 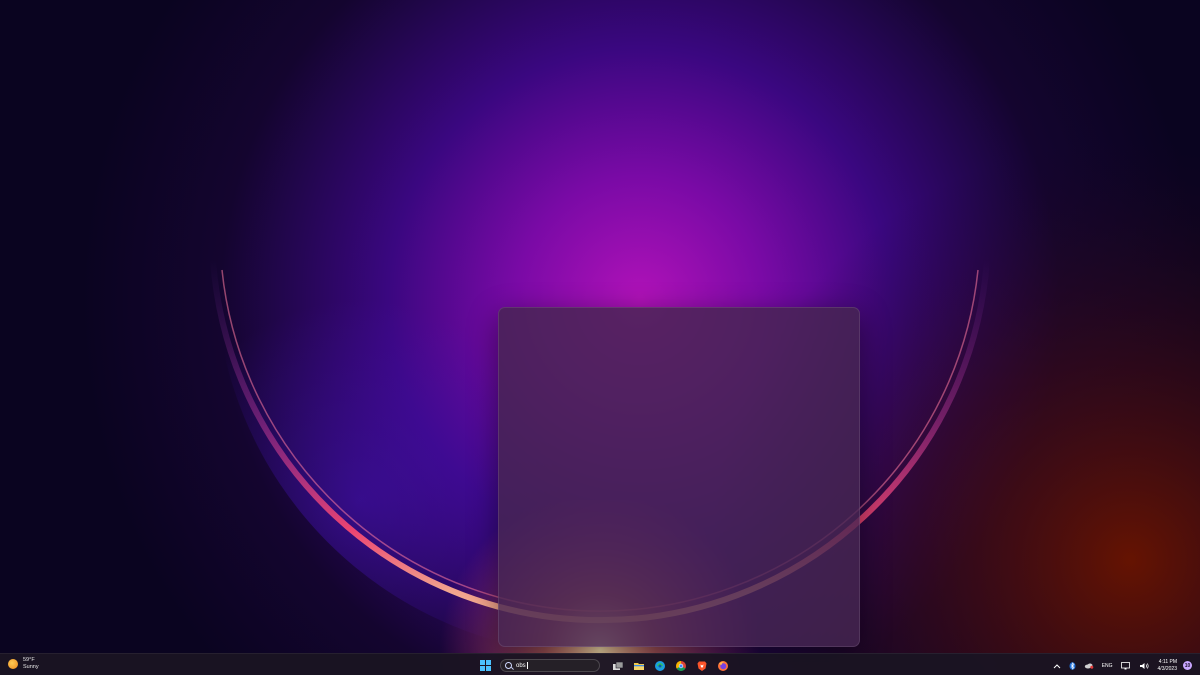 I want to click on onedrive-tray-button, so click(x=1089, y=665).